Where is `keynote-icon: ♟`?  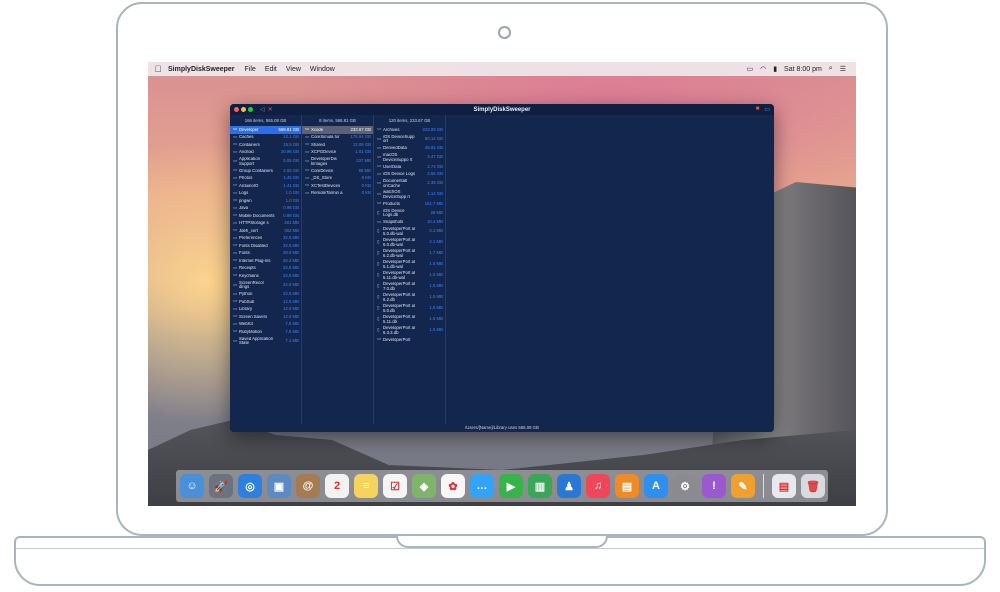 keynote-icon: ♟ is located at coordinates (569, 486).